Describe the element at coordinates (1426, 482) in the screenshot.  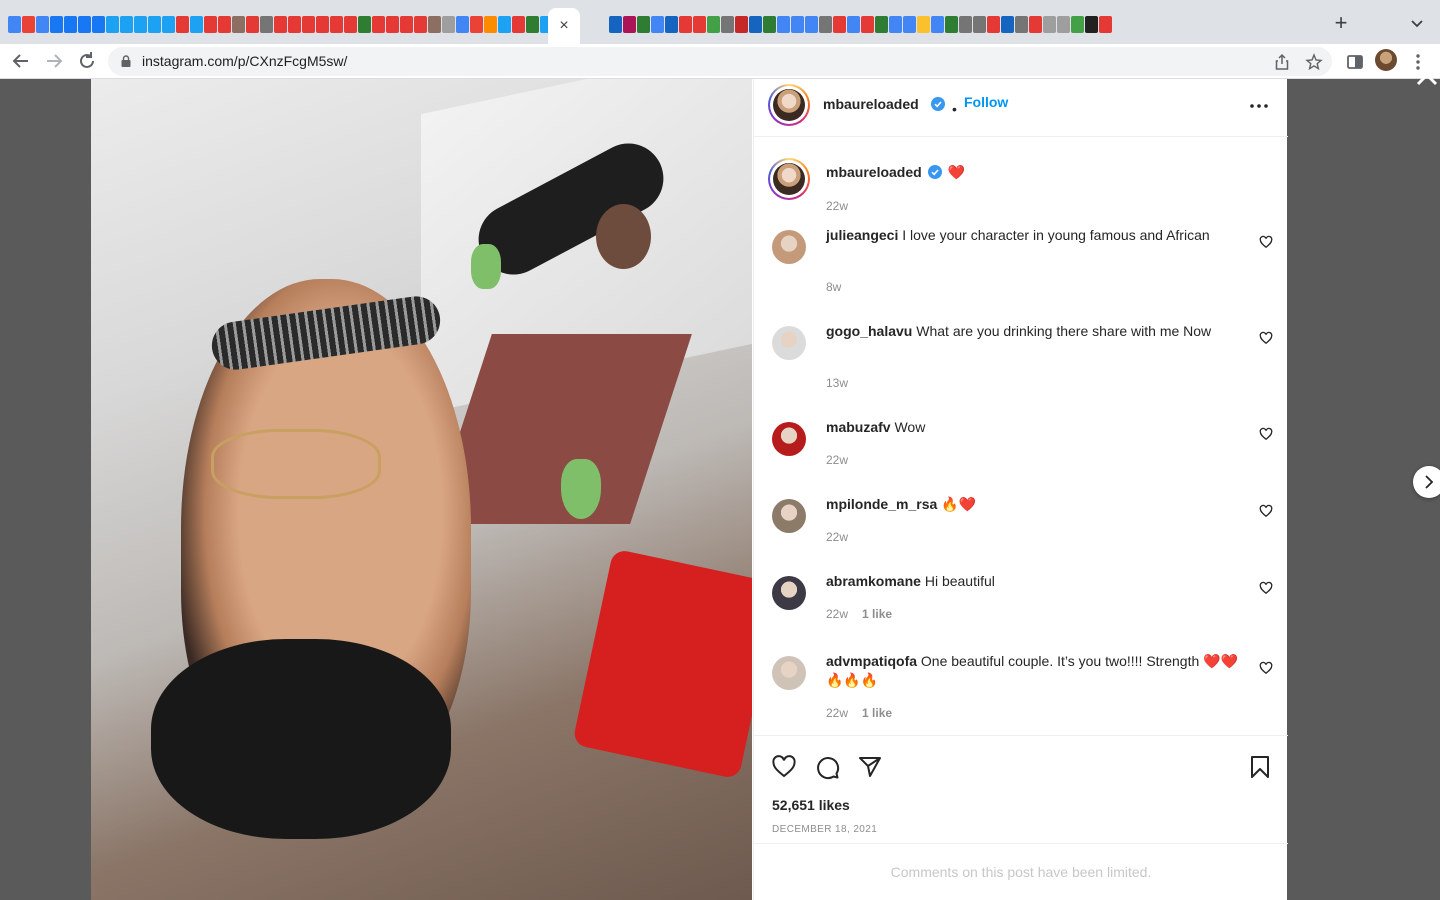
I see `next-post-button` at that location.